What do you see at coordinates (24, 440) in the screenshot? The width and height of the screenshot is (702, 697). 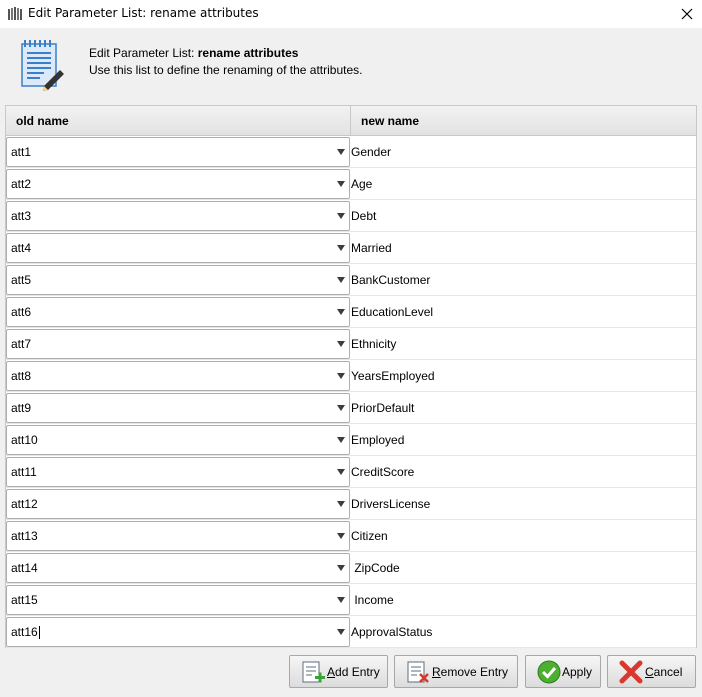 I see `old-name-value: att10` at bounding box center [24, 440].